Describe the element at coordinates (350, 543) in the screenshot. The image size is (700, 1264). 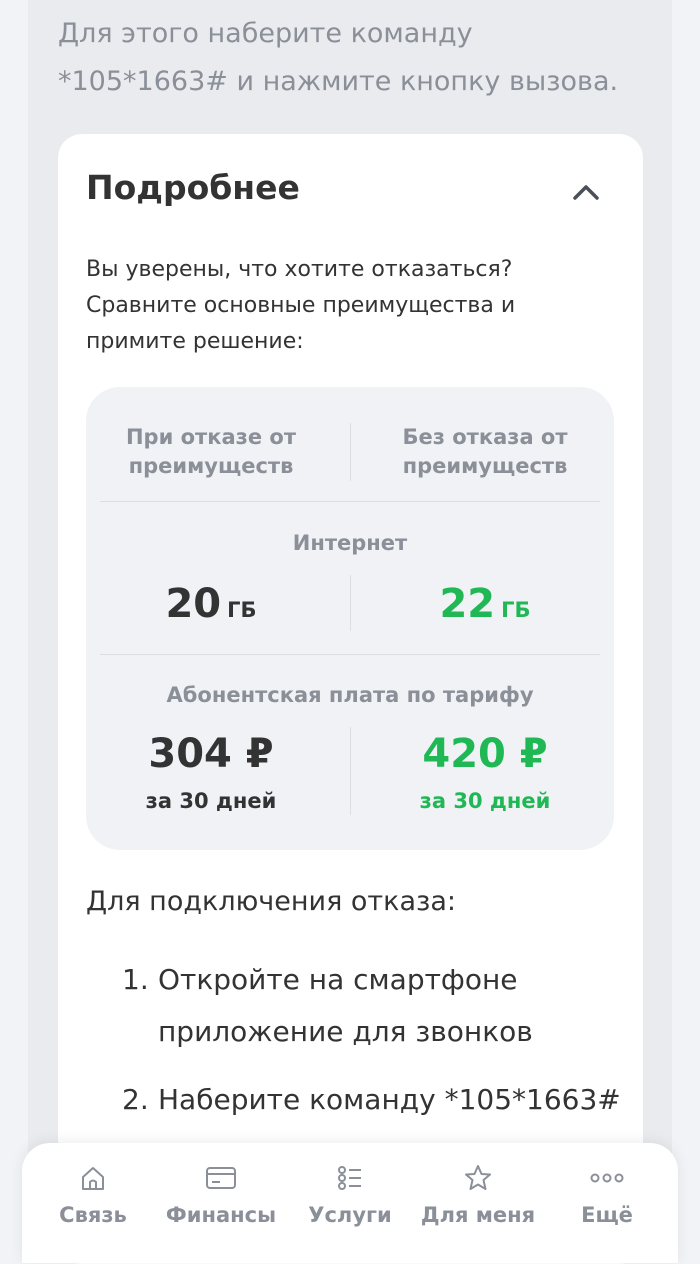
I see `internet-label: Интернет` at that location.